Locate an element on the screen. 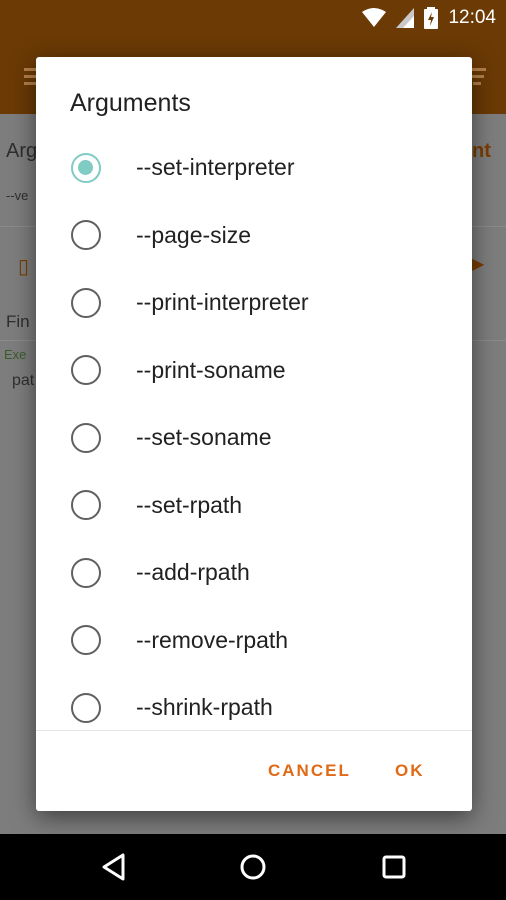 The width and height of the screenshot is (506, 900). option-print-soname: --print-soname is located at coordinates (254, 371).